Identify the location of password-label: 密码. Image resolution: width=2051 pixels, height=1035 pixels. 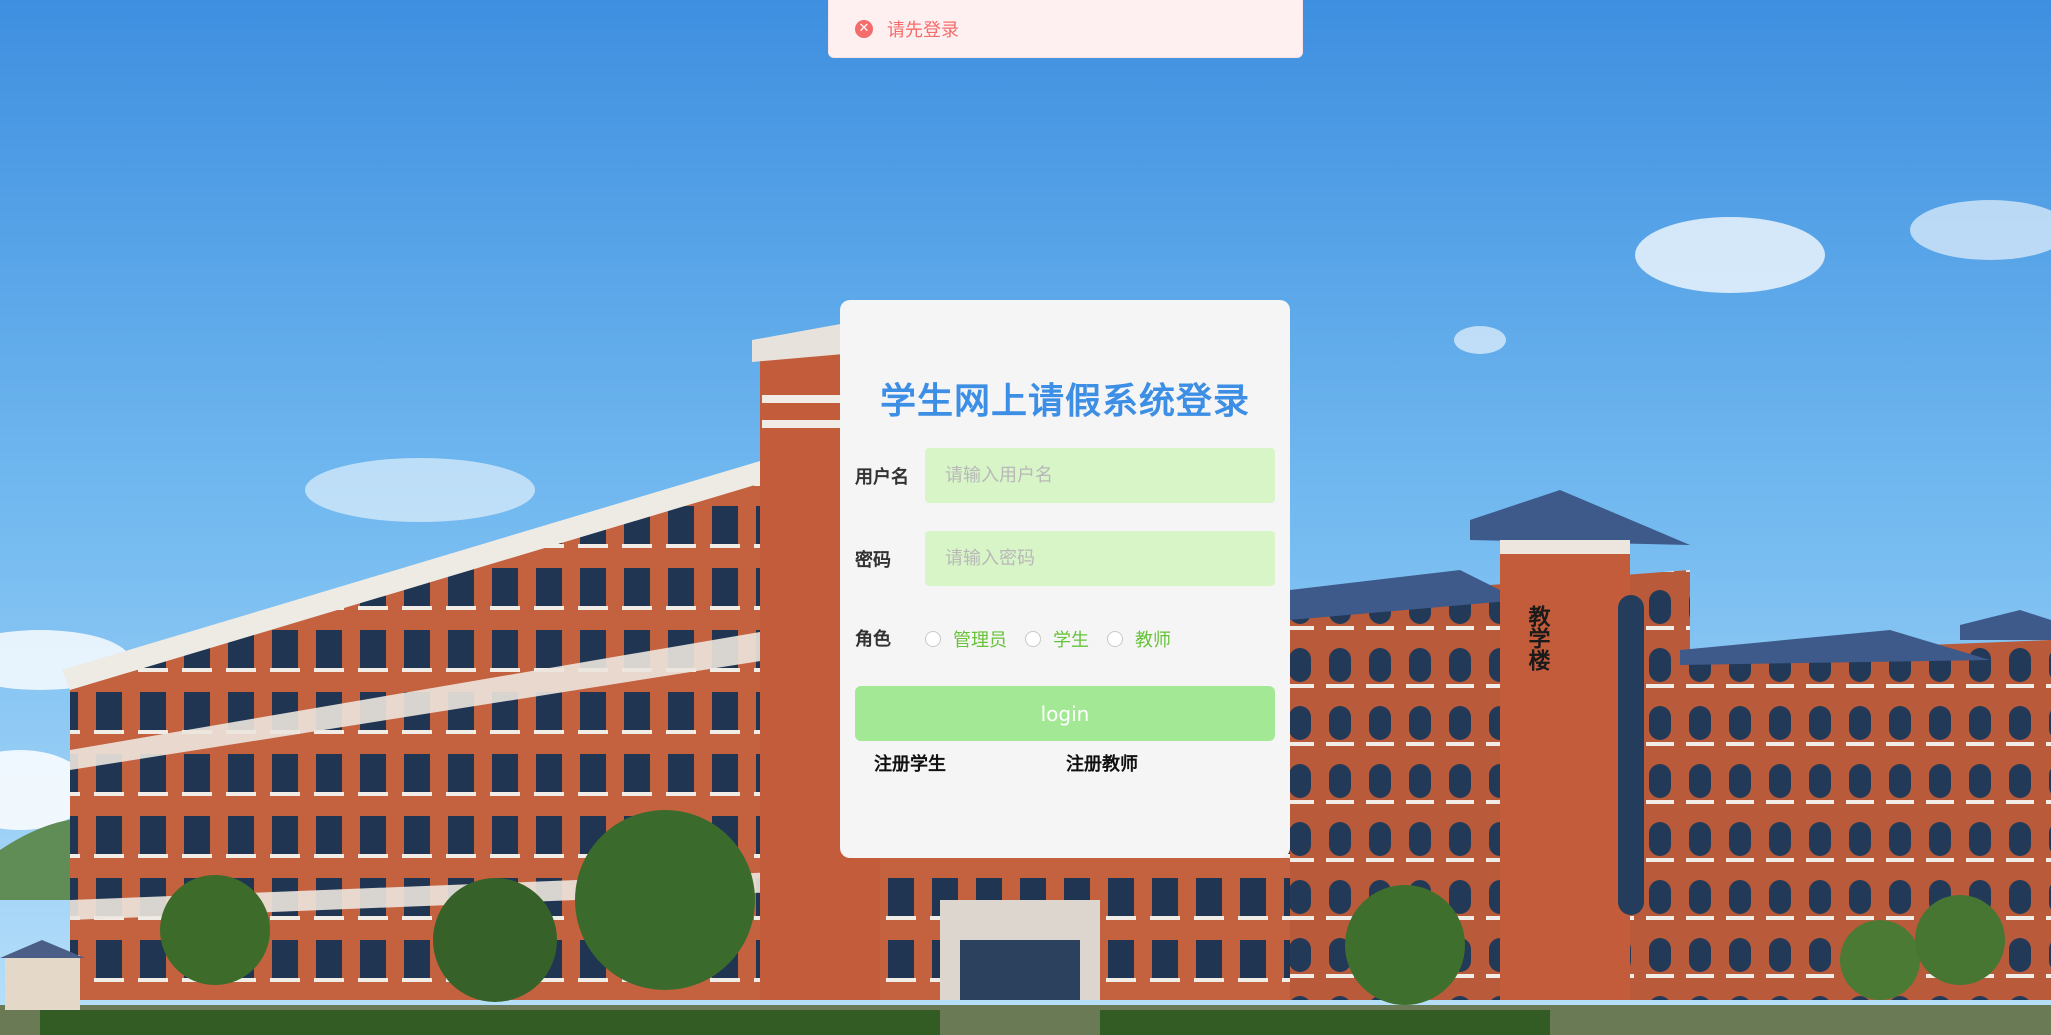
(873, 560).